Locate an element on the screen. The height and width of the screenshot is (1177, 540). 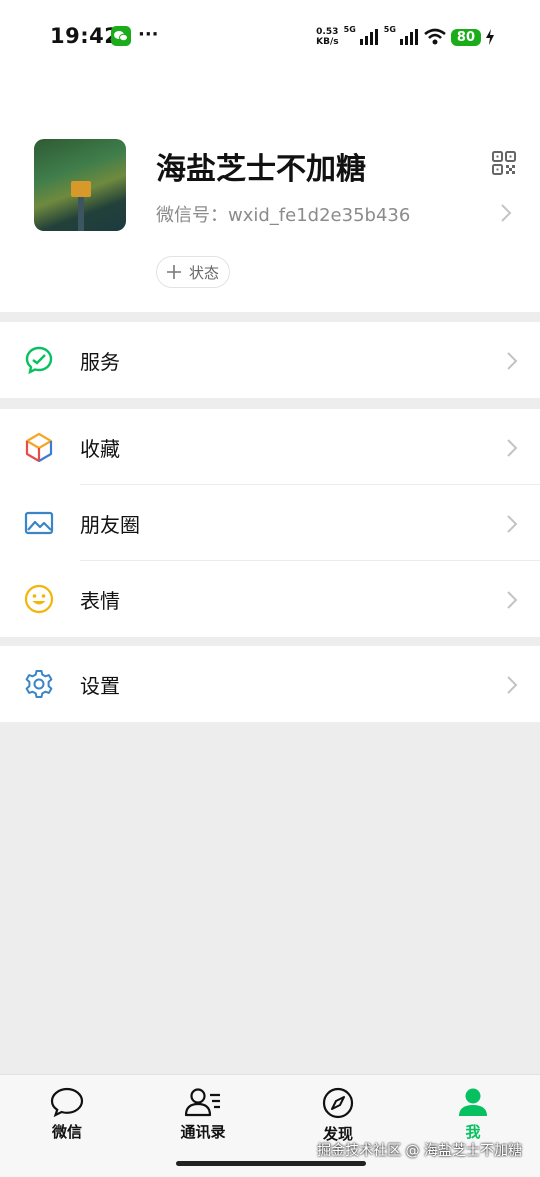
wechat-id: 微信号：wxid_fe1d2e35b436 is located at coordinates (283, 214).